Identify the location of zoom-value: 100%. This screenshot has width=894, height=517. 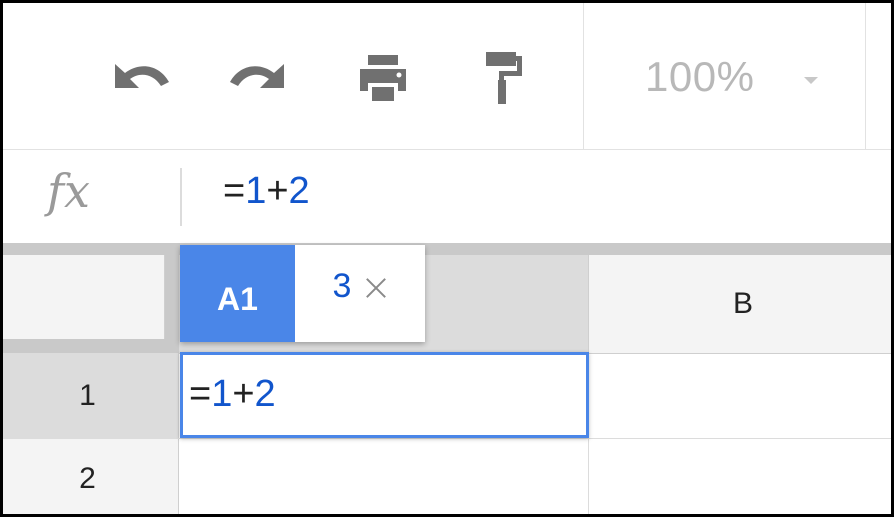
(700, 76).